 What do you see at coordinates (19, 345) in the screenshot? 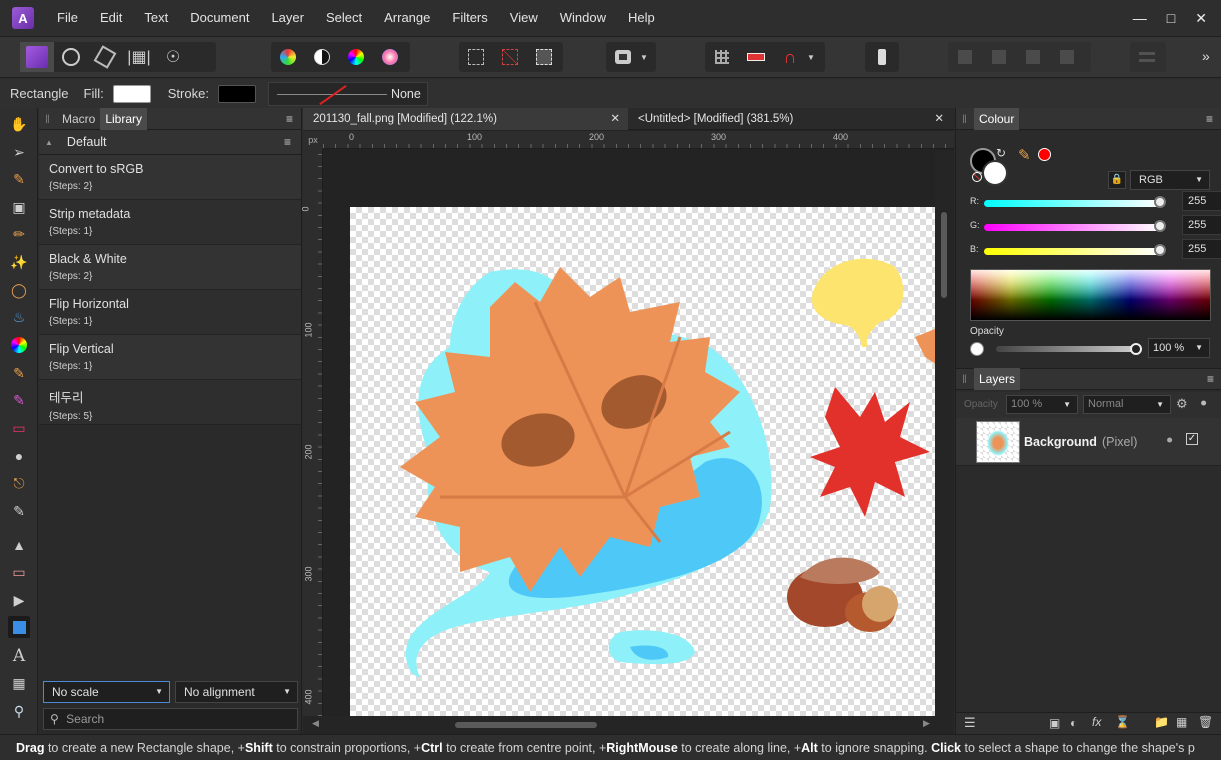
I see `gradient-tool-icon` at bounding box center [19, 345].